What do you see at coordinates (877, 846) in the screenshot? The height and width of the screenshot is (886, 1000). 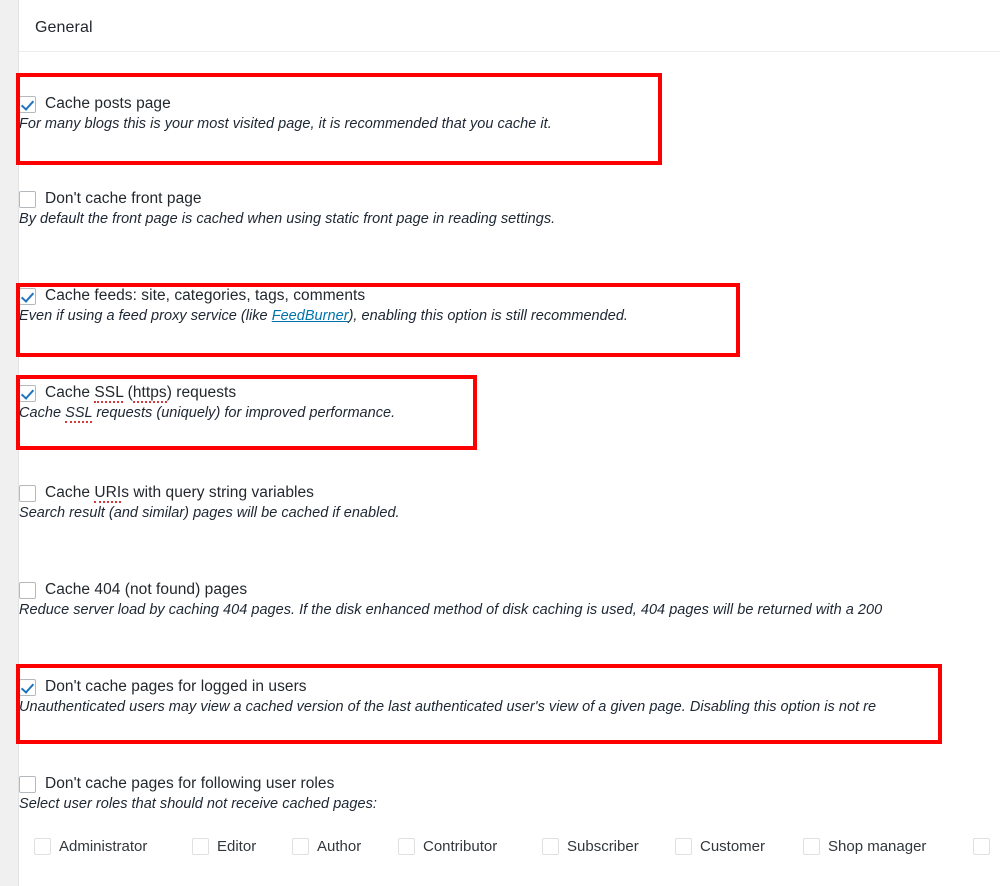 I see `label-user-role: Shop manager` at bounding box center [877, 846].